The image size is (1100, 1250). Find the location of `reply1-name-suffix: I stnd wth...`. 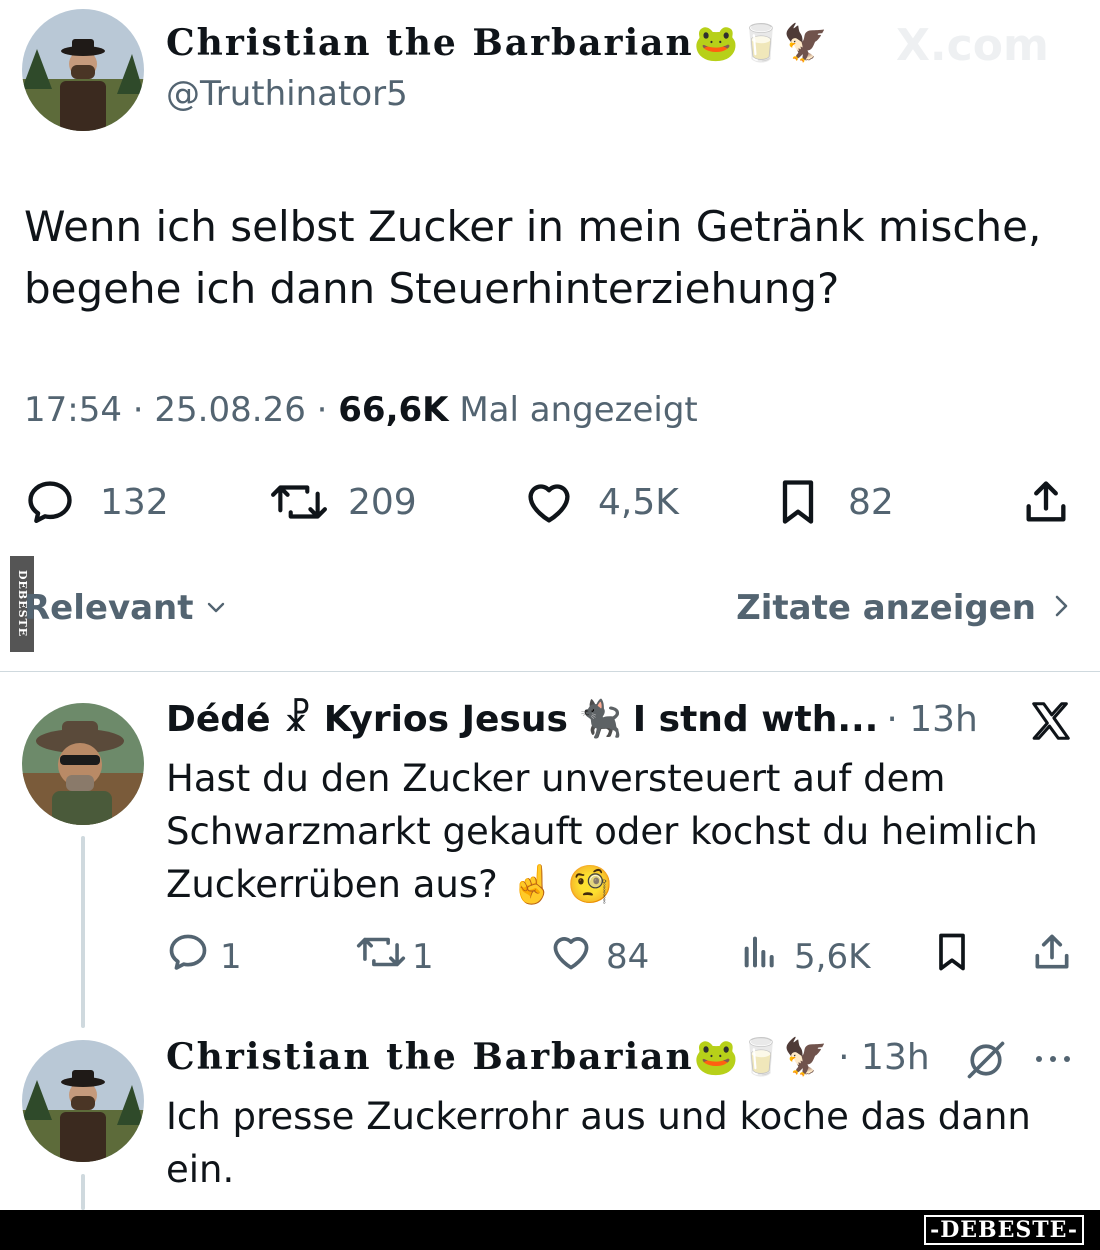

reply1-name-suffix: I stnd wth... is located at coordinates (756, 719).